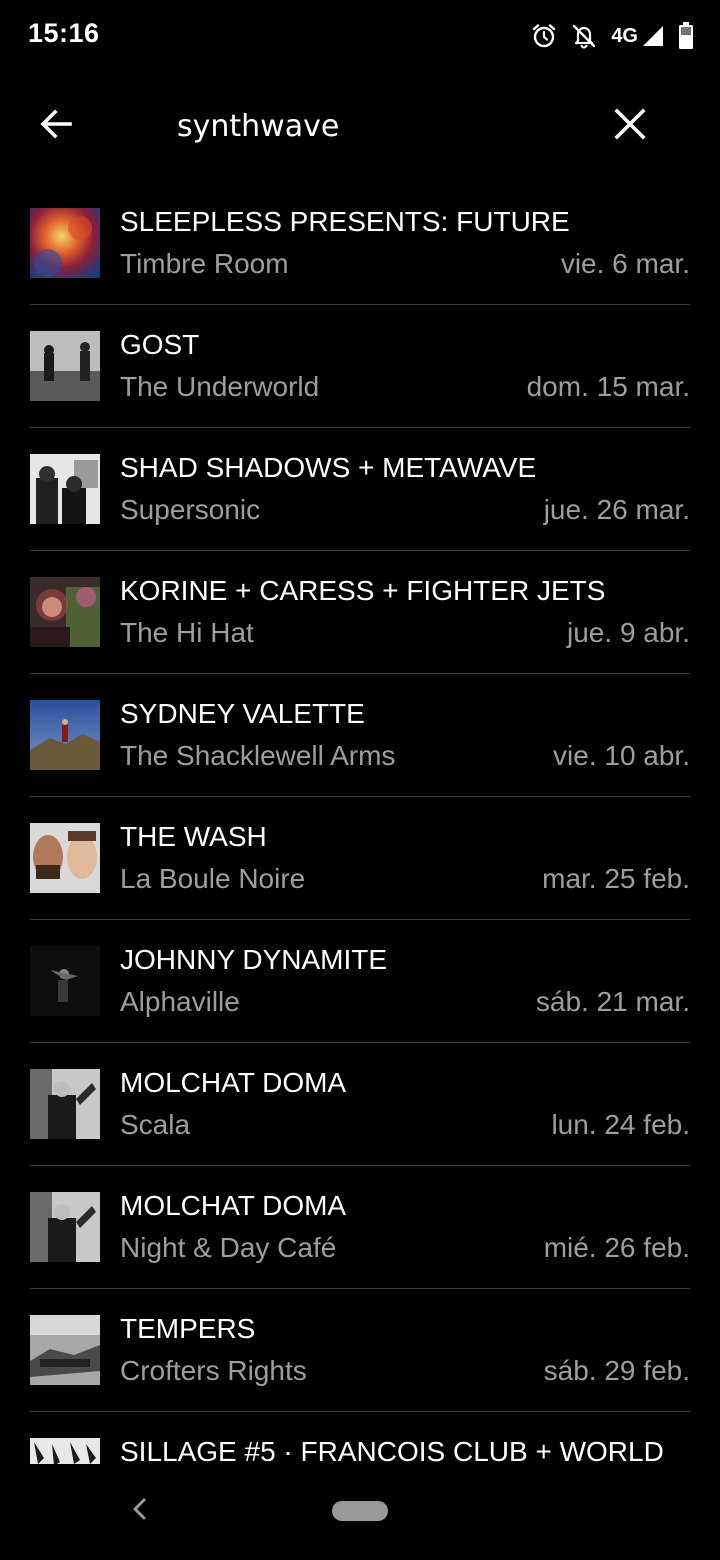 This screenshot has width=720, height=1560. What do you see at coordinates (155, 1124) in the screenshot?
I see `event-venue: Scala` at bounding box center [155, 1124].